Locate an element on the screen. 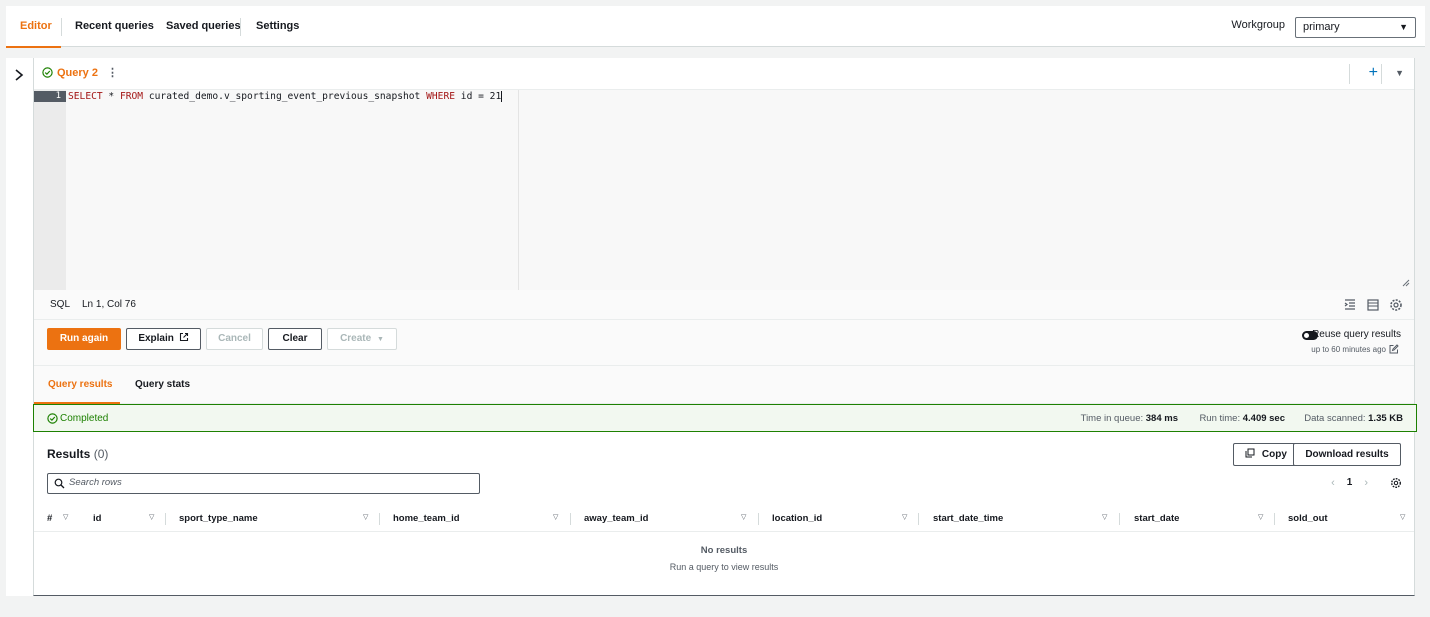 The width and height of the screenshot is (1430, 617). tab-query-results: Query results is located at coordinates (80, 384).